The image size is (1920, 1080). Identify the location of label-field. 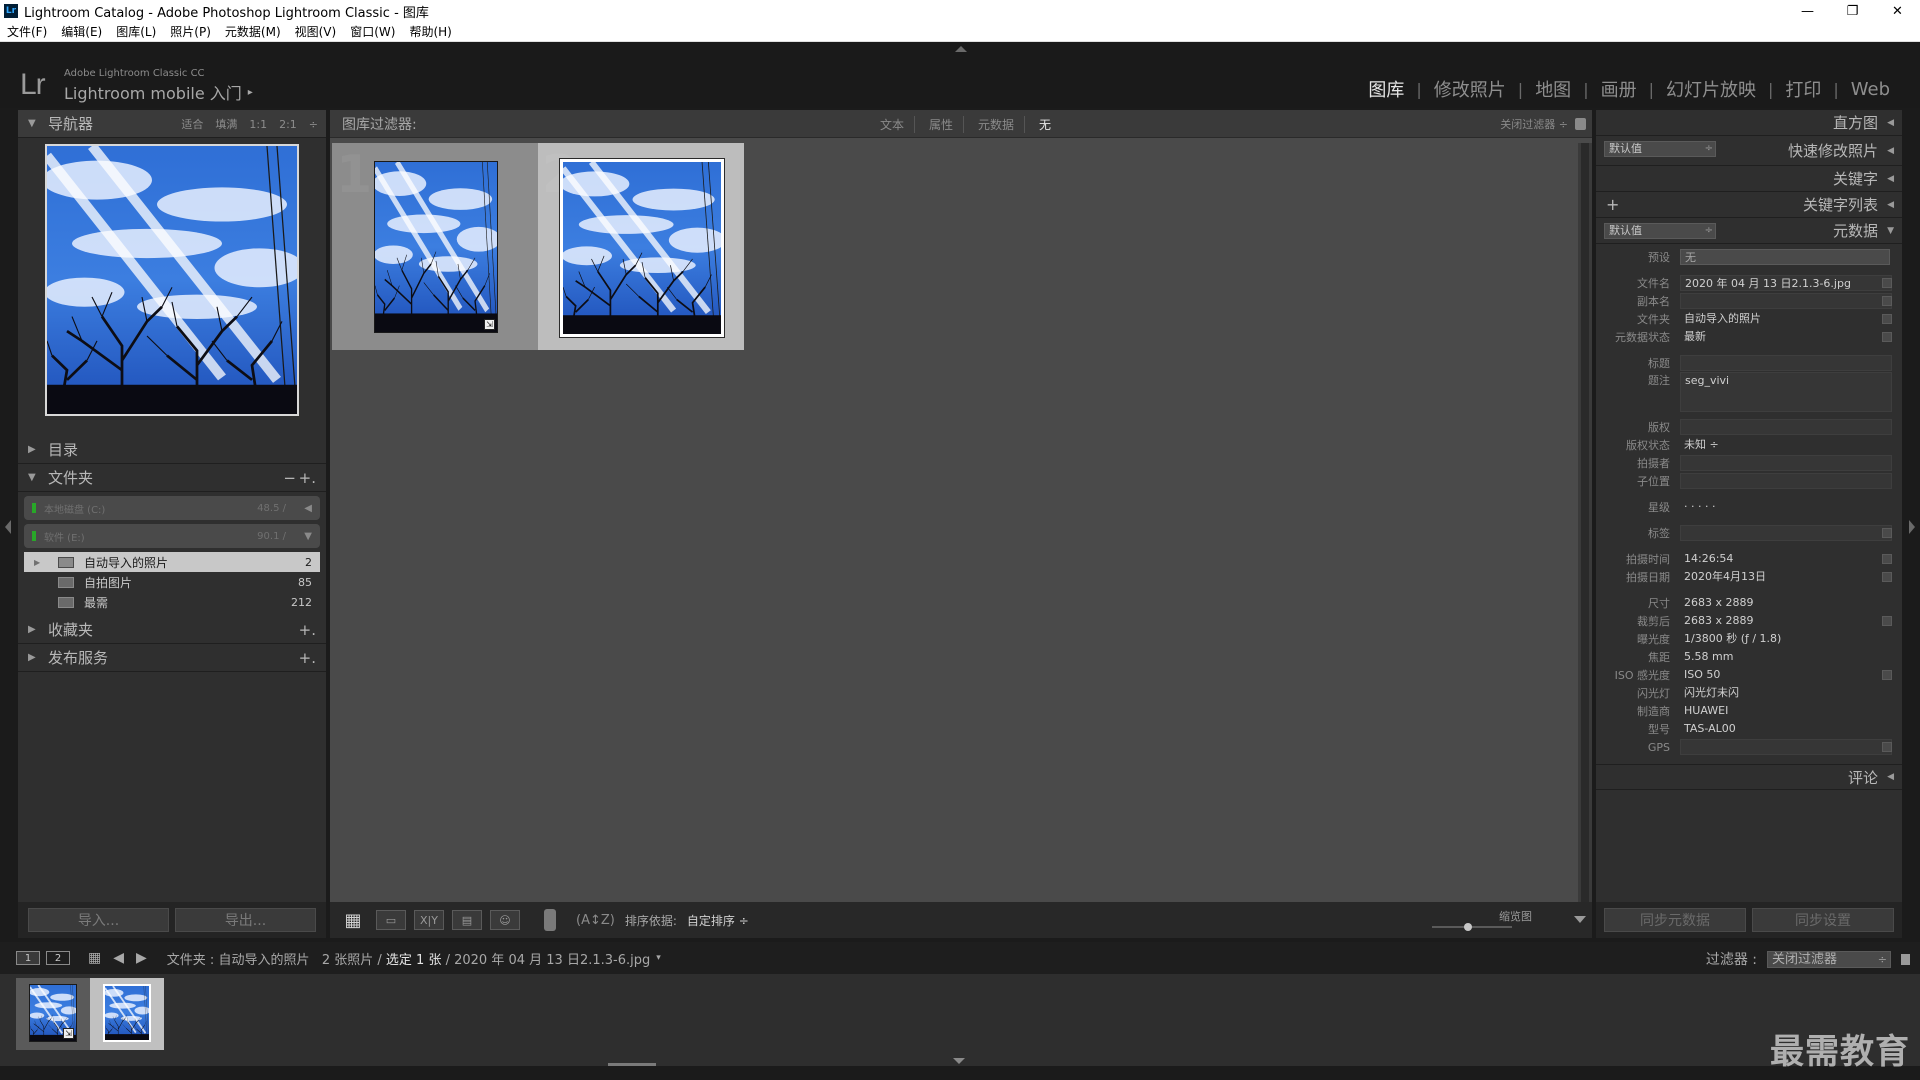
(1786, 533).